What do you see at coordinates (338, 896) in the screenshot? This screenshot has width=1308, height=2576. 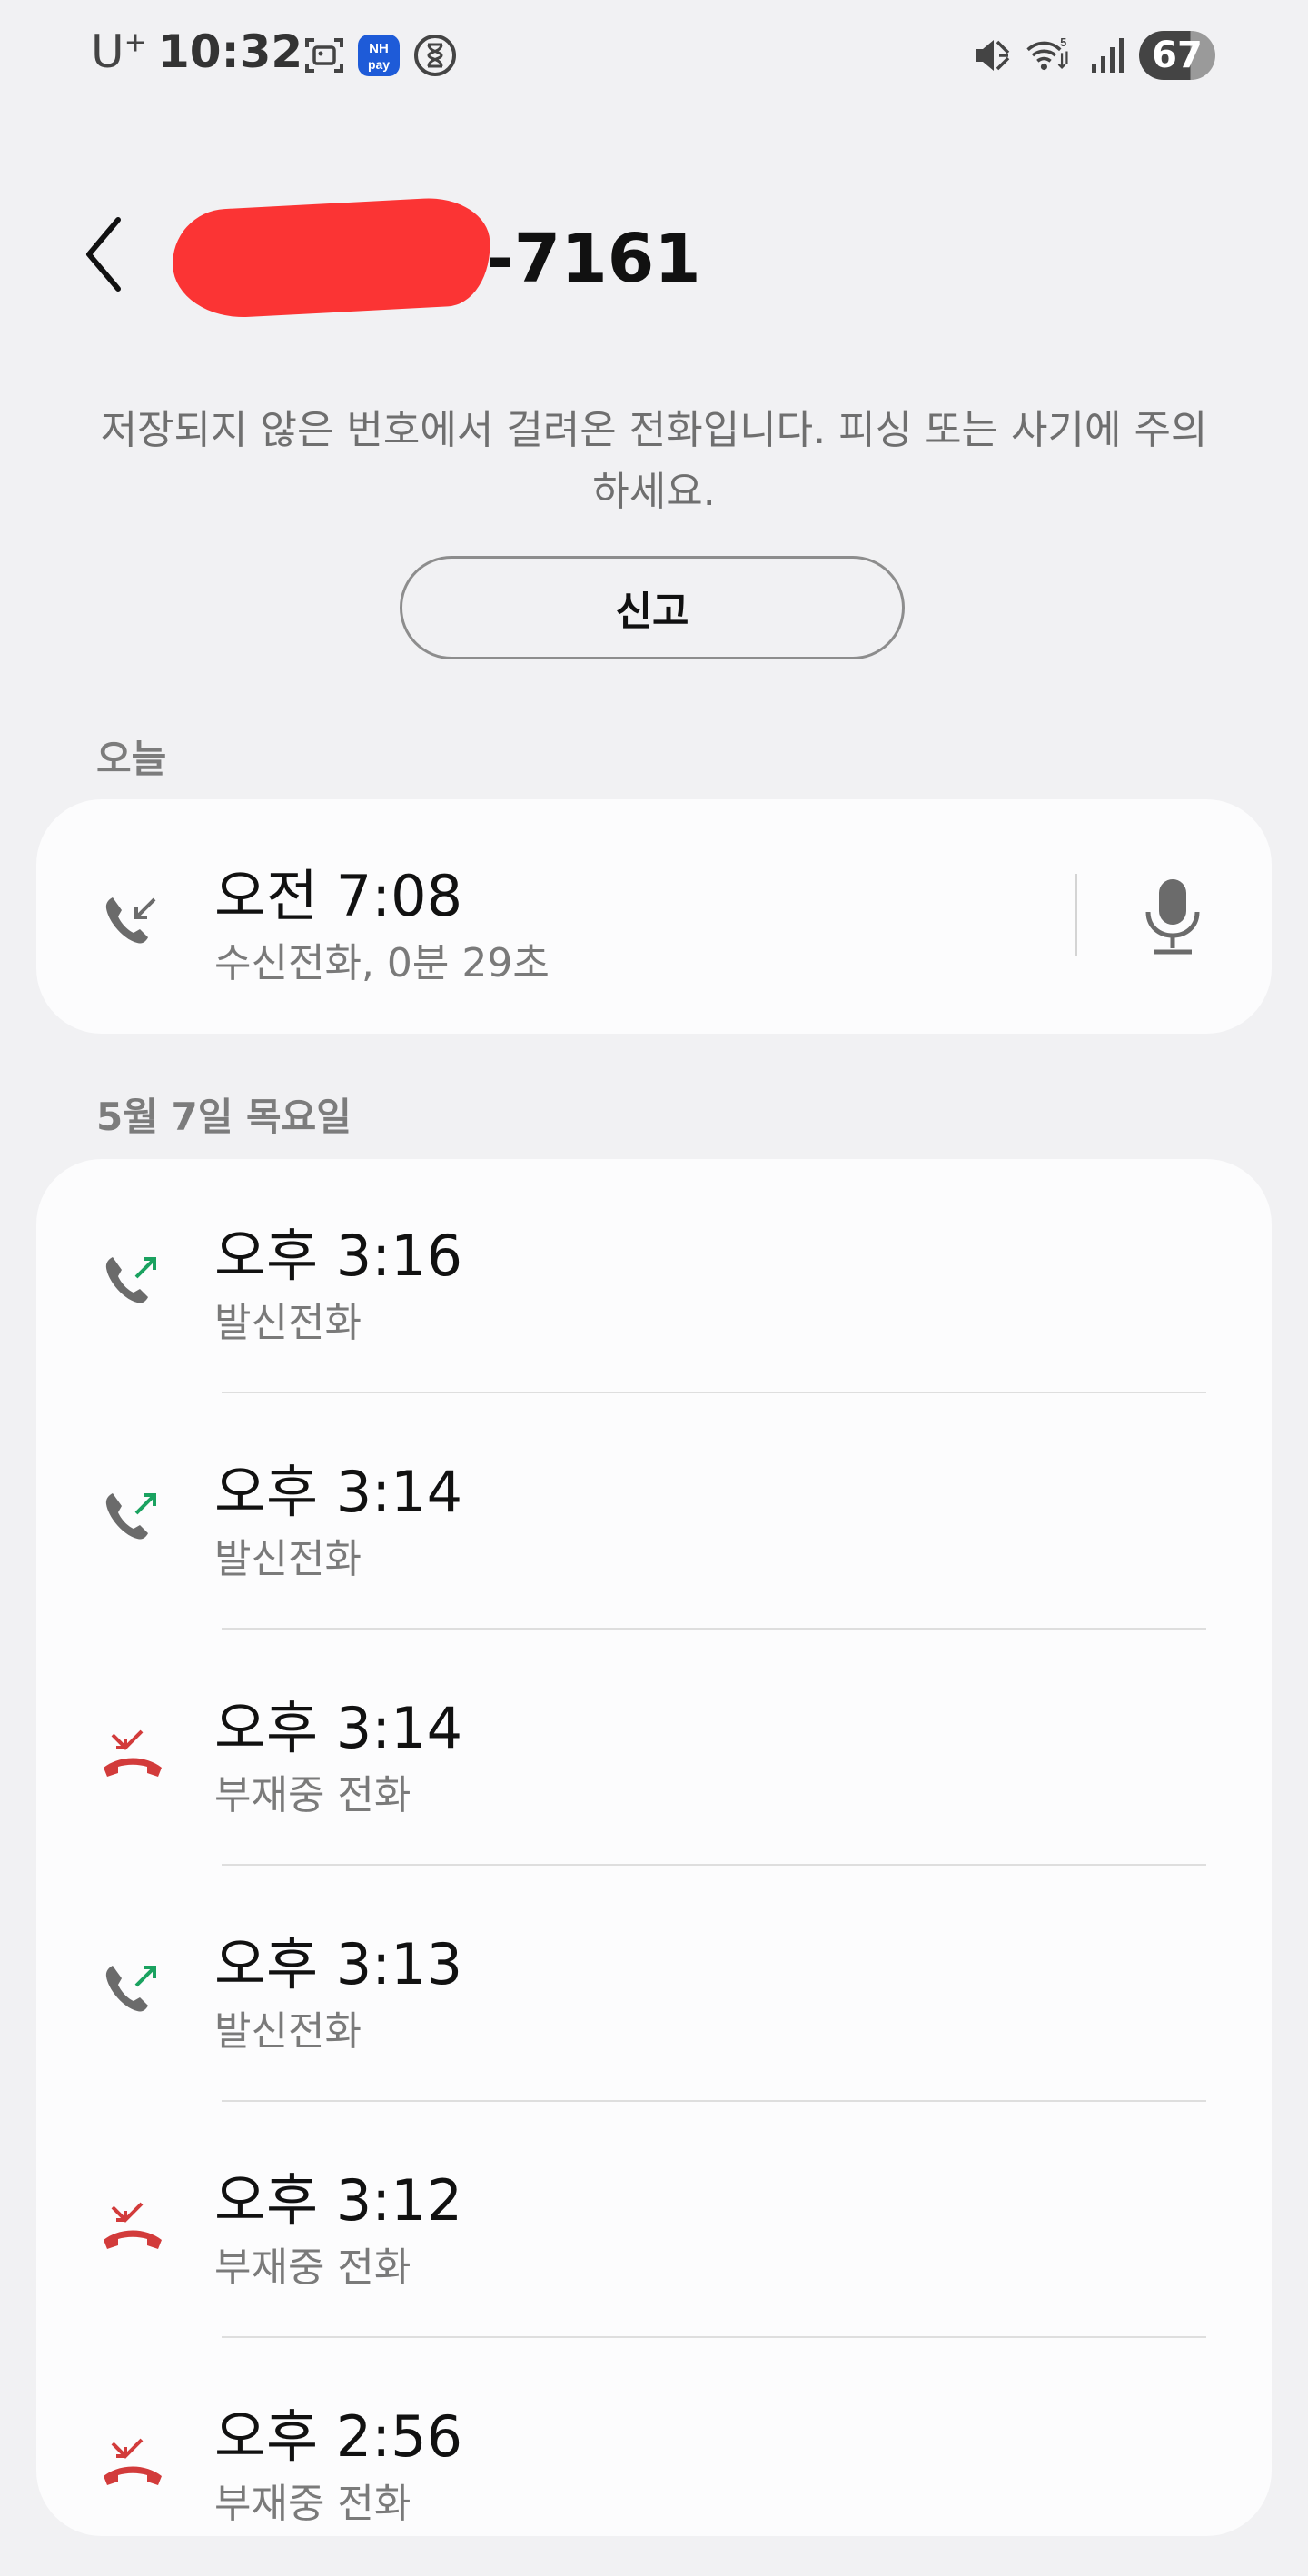 I see `call-time: 오전 7:08` at bounding box center [338, 896].